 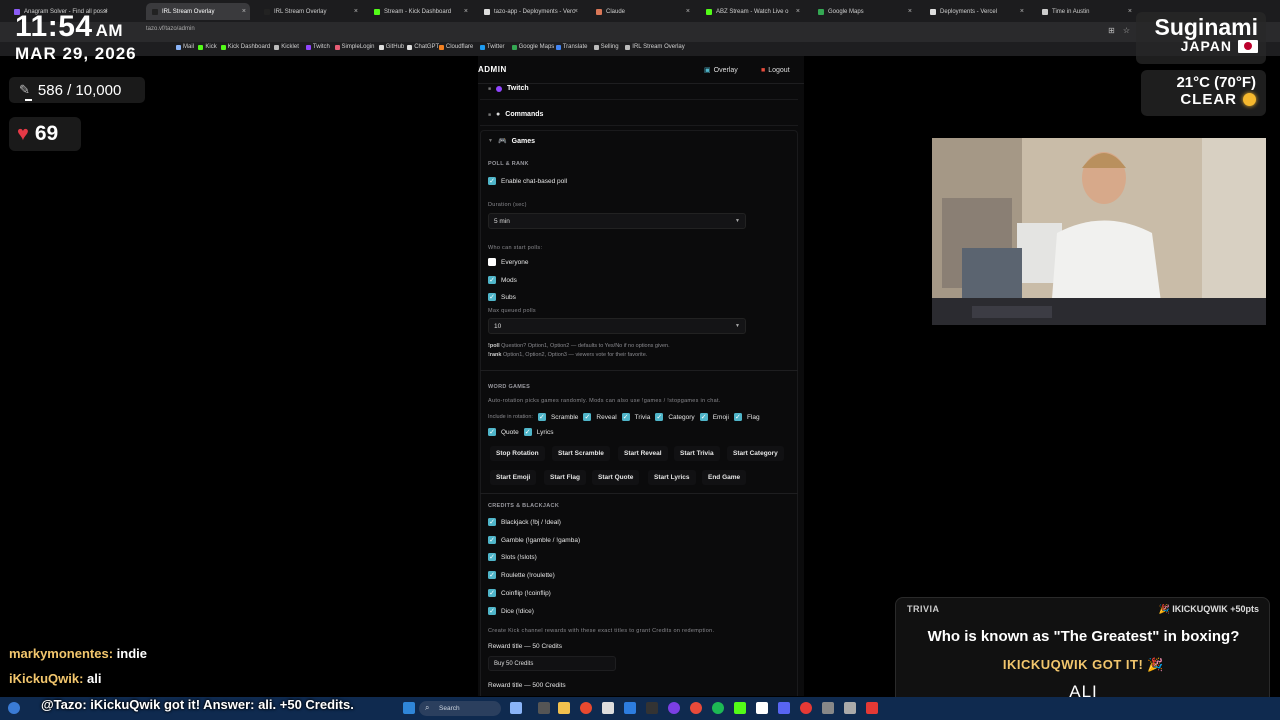 I want to click on start-trivia-button: Start Trivia, so click(x=697, y=453).